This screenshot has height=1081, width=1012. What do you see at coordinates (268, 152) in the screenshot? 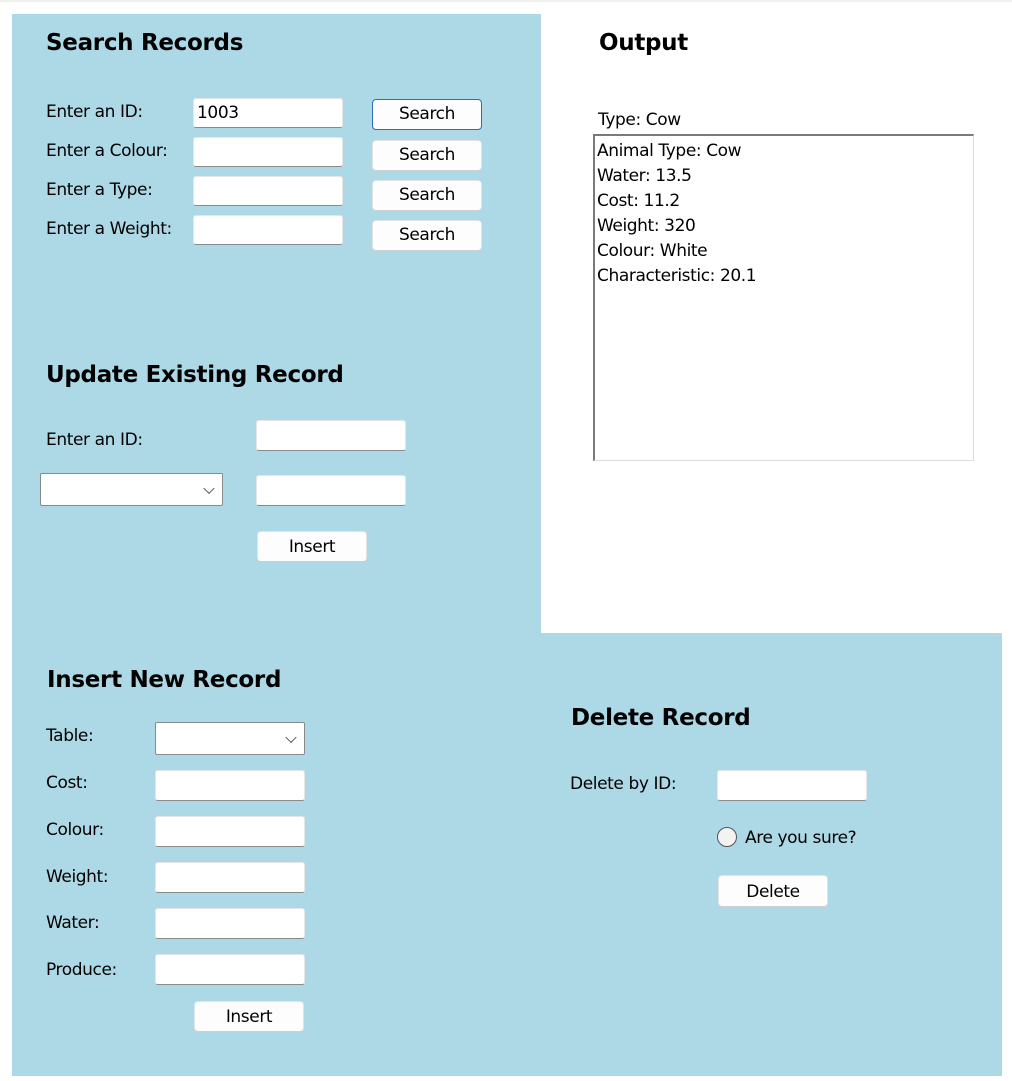
I see `search-colour-input` at bounding box center [268, 152].